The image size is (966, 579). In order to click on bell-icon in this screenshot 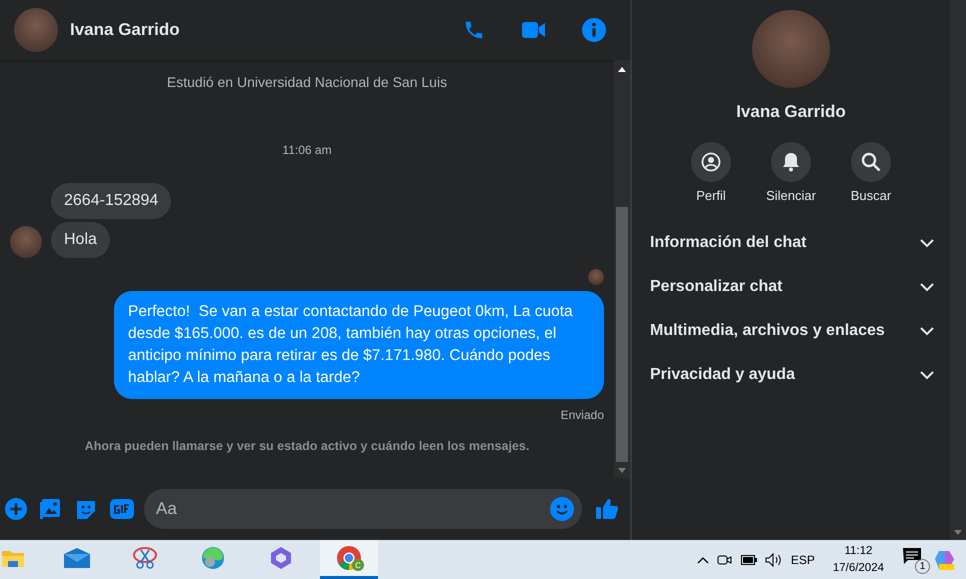, I will do `click(791, 162)`.